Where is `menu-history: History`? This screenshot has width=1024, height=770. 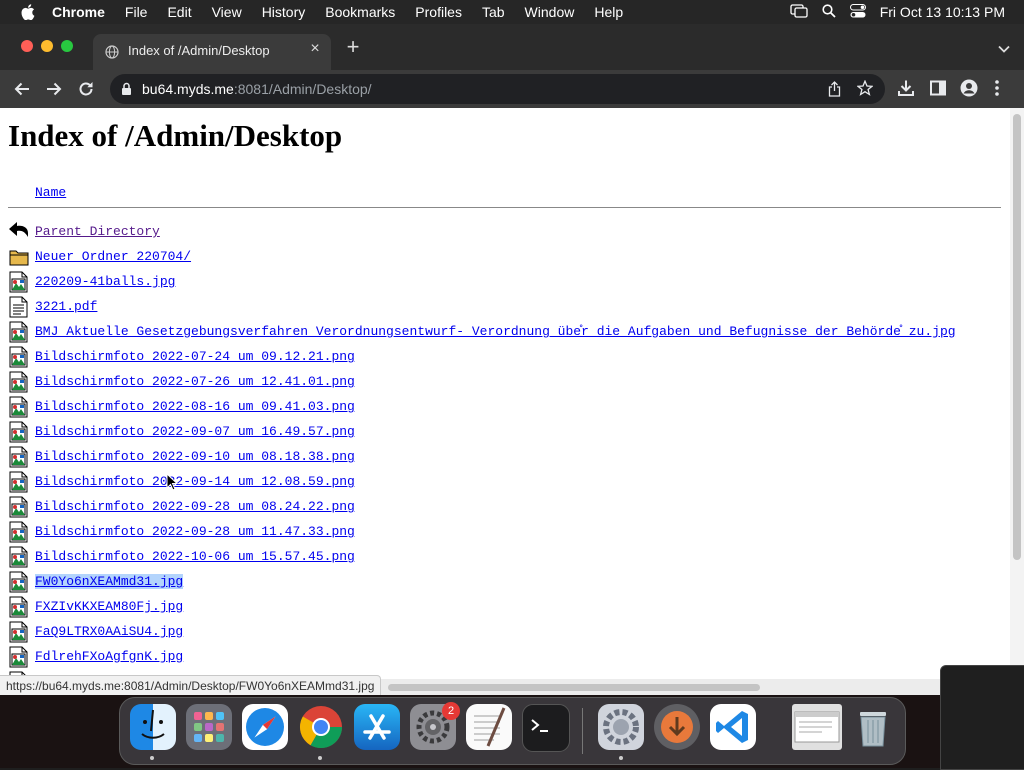
menu-history: History is located at coordinates (284, 12).